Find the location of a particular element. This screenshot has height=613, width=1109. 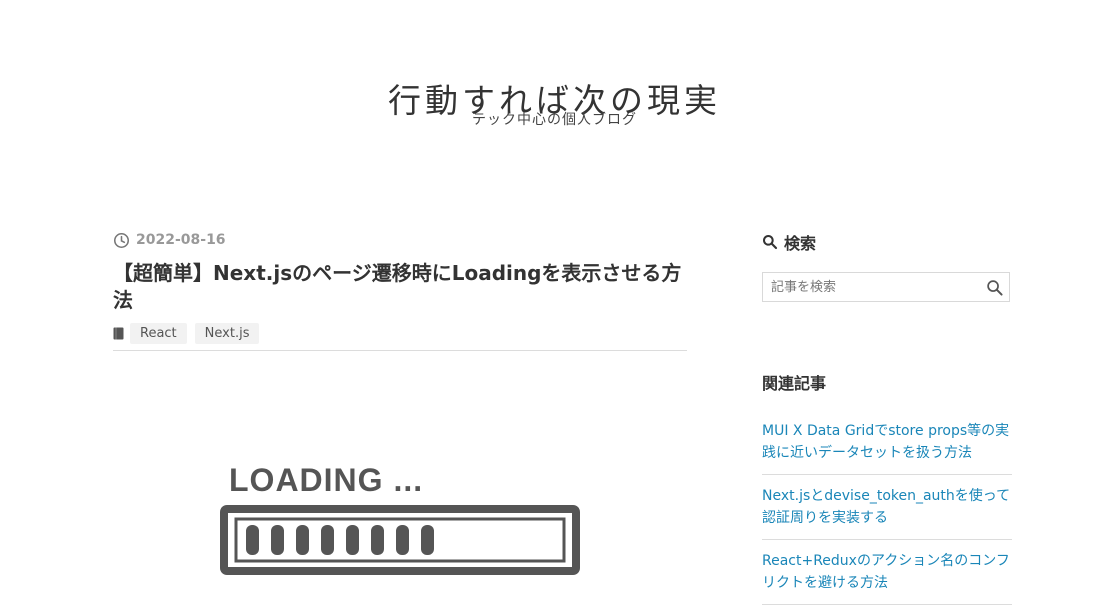

entry-date-row: 2022-08-16 is located at coordinates (400, 240).